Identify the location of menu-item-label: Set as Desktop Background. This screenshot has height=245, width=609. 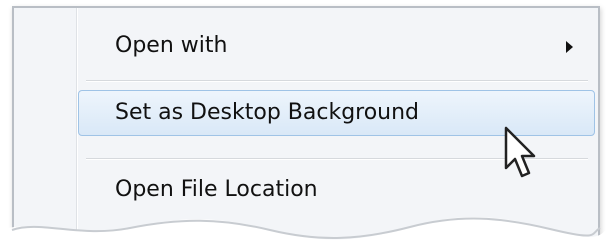
(267, 112).